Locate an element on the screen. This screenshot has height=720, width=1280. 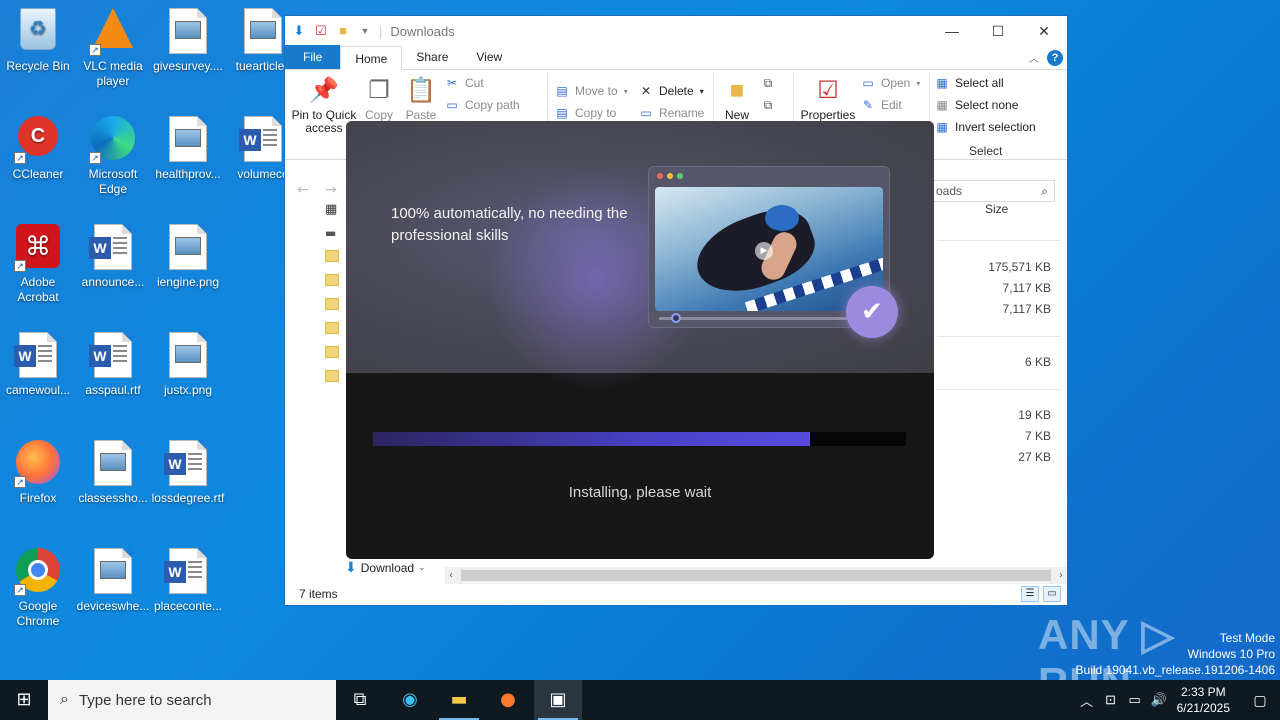
horizontal-scrollbar: ‹ › is located at coordinates (756, 575).